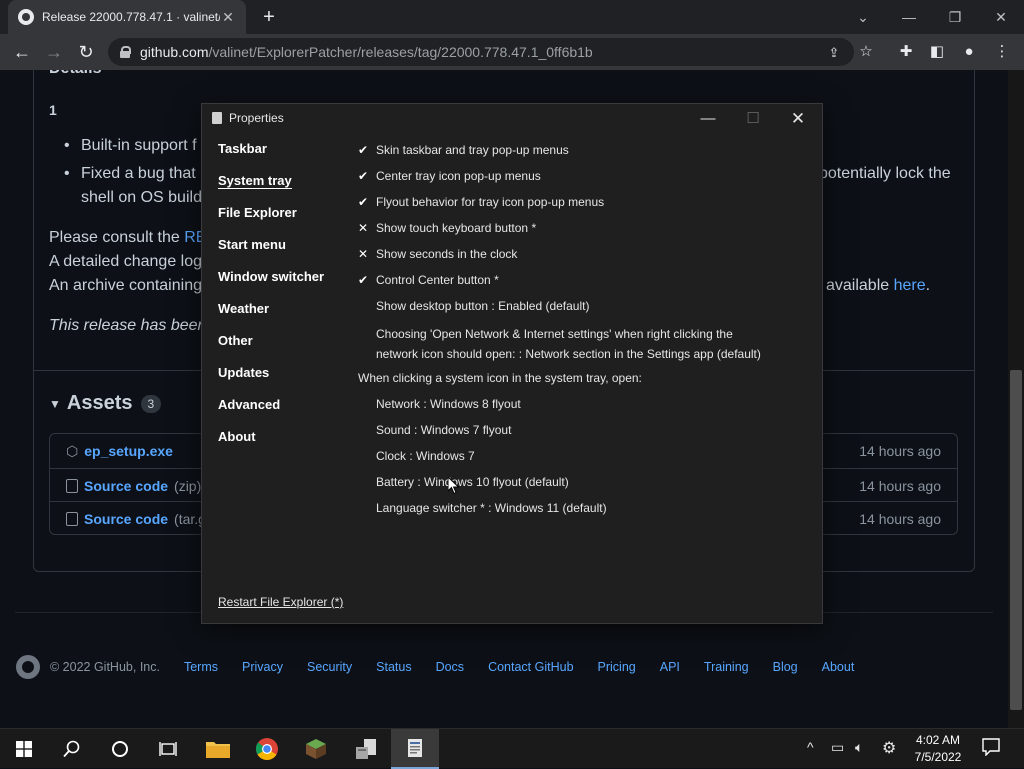 This screenshot has height=769, width=1024. Describe the element at coordinates (201, 667) in the screenshot. I see `footer-link-terms: Terms` at that location.